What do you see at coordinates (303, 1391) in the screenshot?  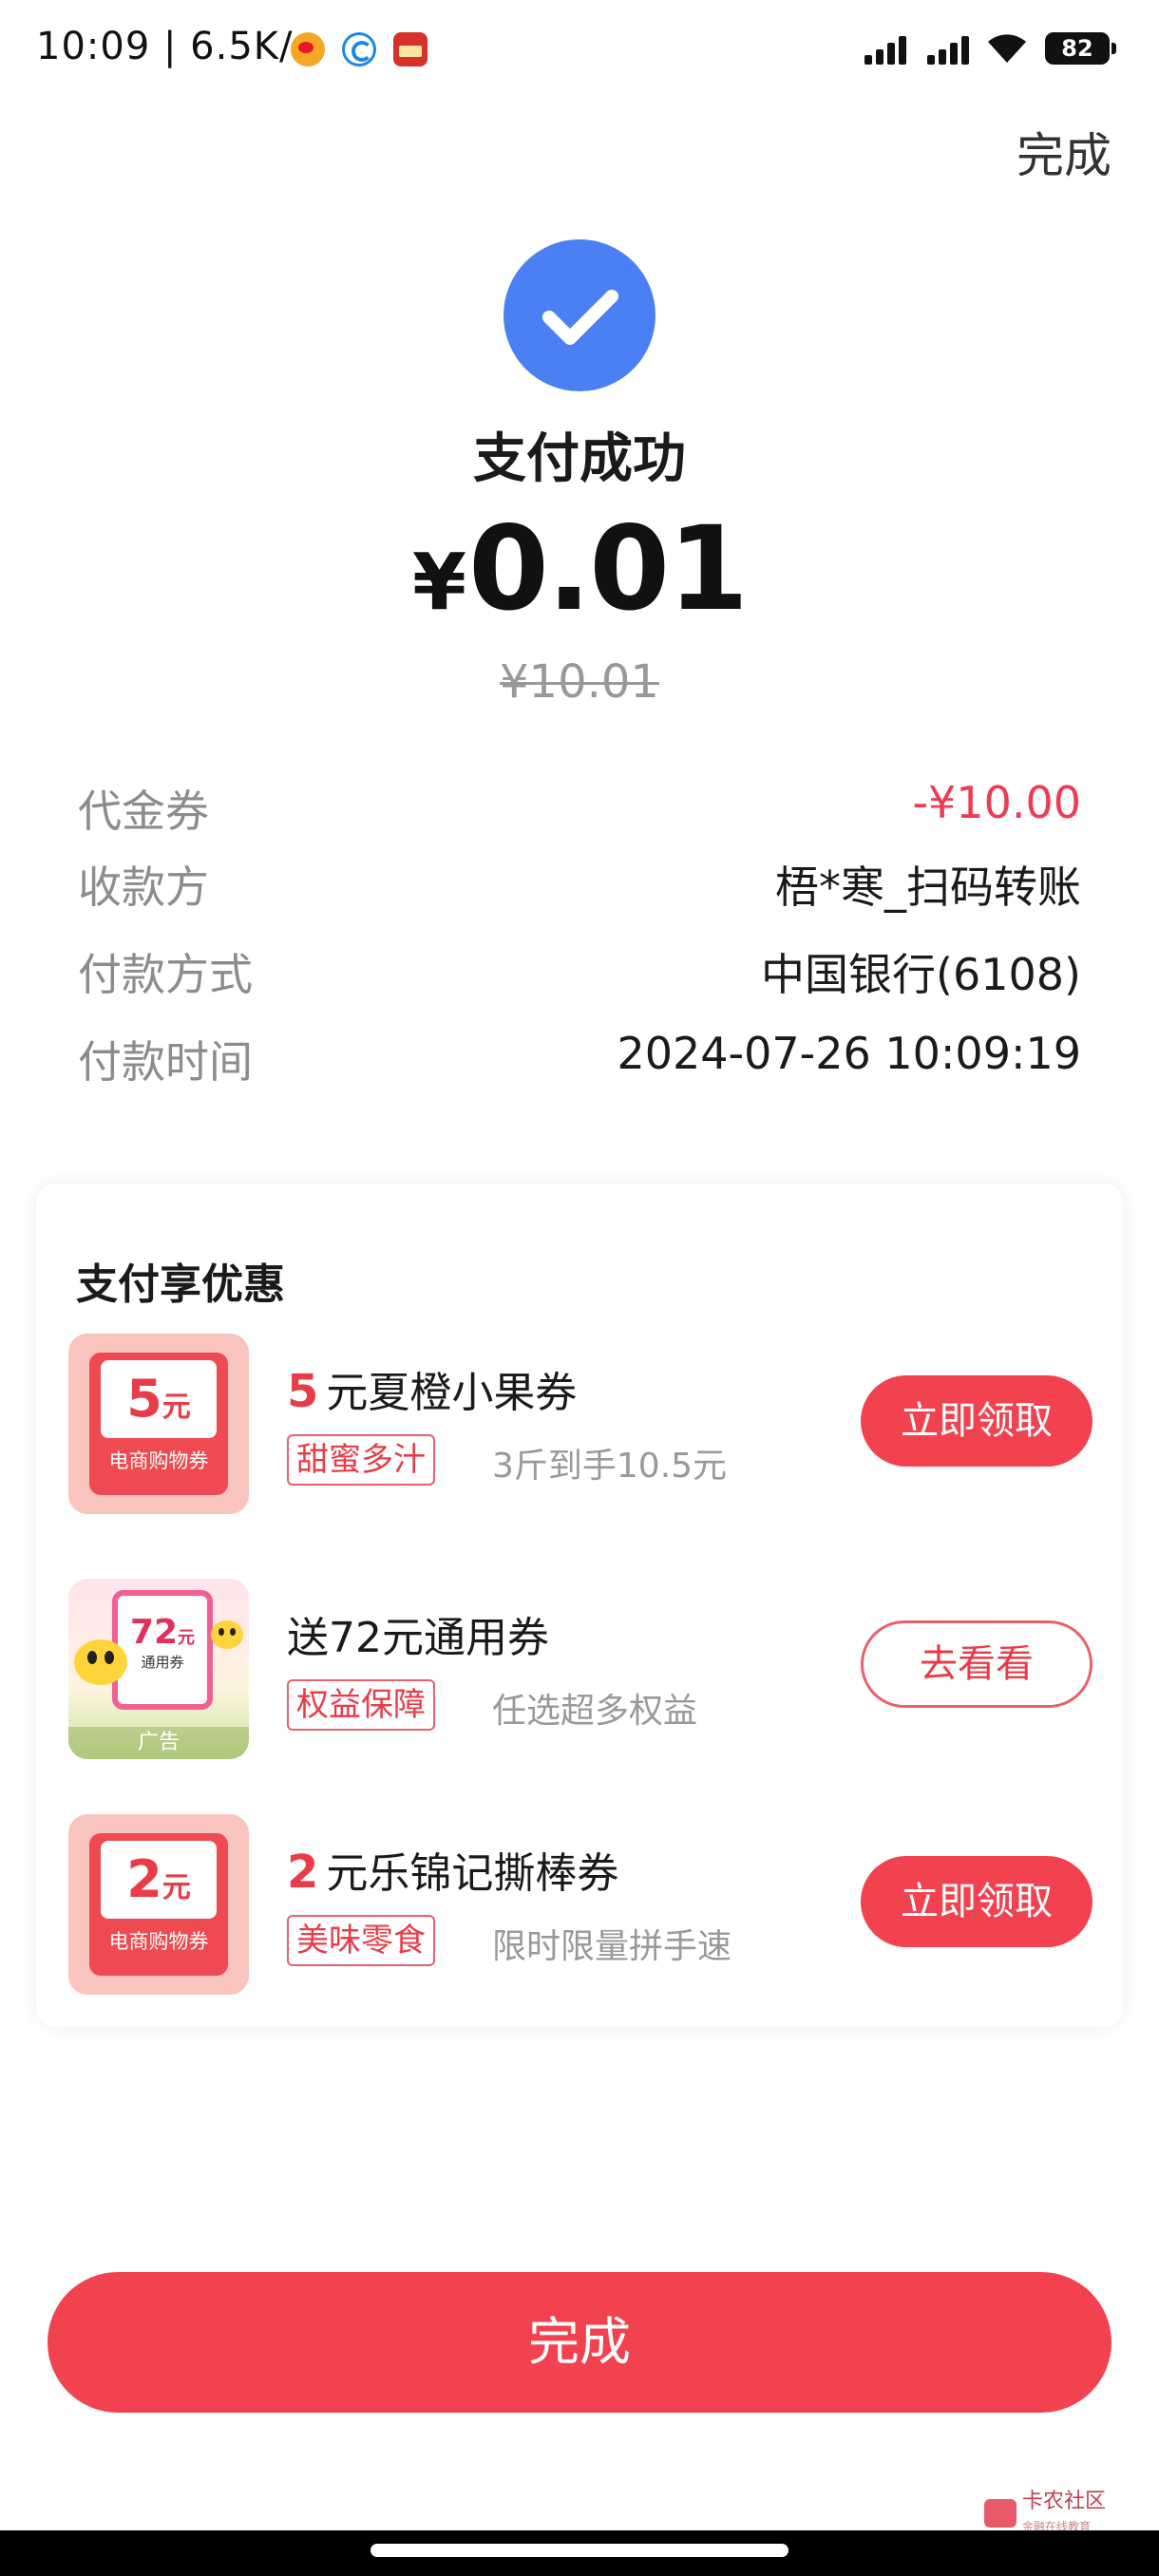 I see `offer-title-number: 5` at bounding box center [303, 1391].